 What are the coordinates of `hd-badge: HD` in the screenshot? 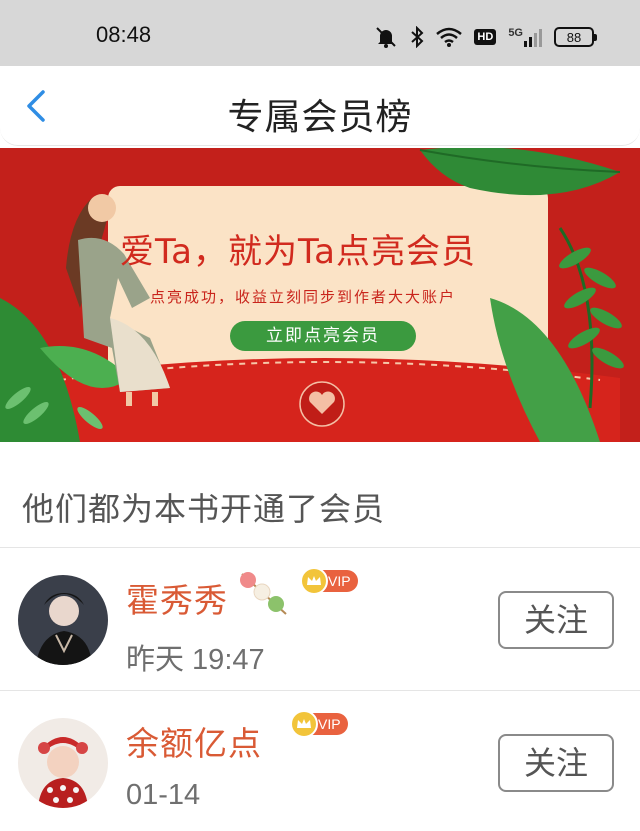 It's located at (485, 37).